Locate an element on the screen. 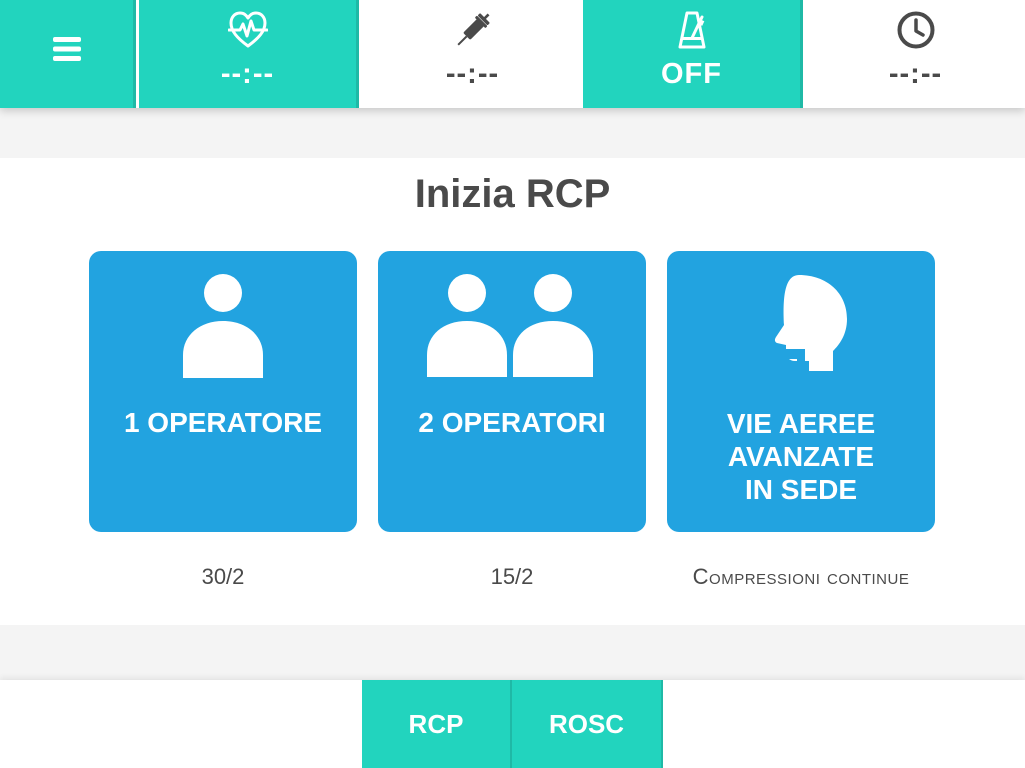 This screenshot has width=1025, height=768. metronome-value: OFF is located at coordinates (691, 74).